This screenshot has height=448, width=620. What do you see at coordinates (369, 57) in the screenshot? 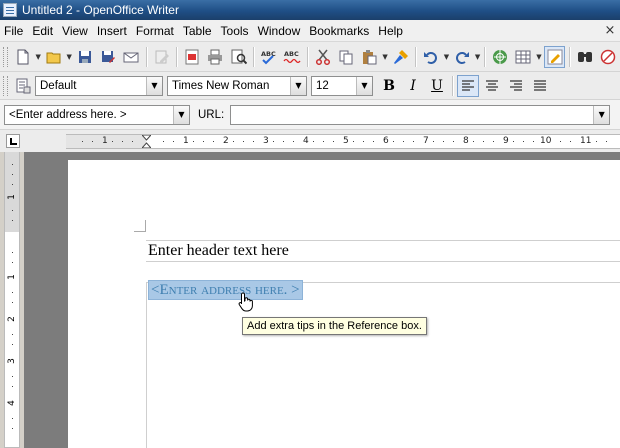
I see `paste-icon` at bounding box center [369, 57].